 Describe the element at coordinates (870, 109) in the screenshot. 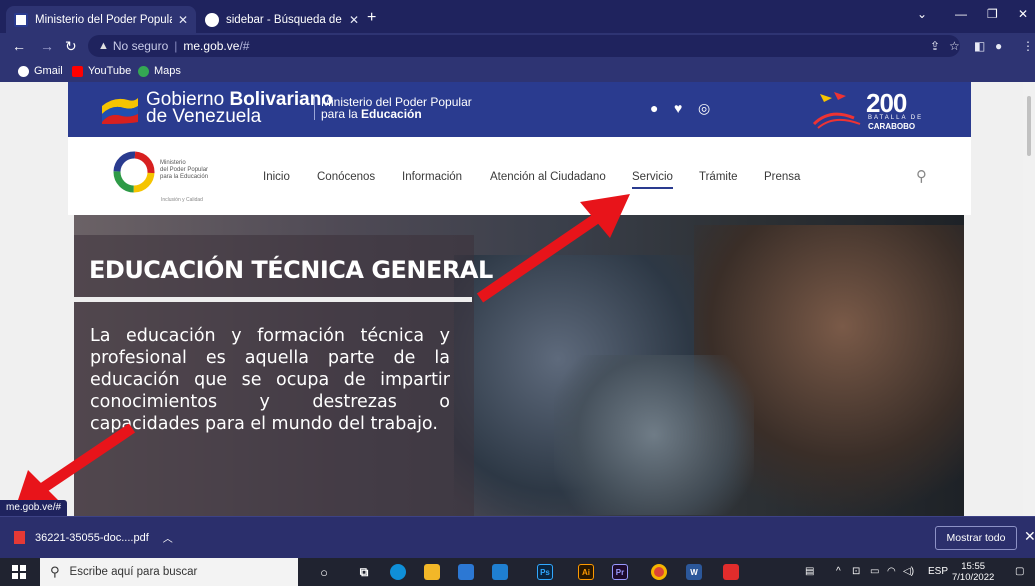

I see `bicentennial-logo: 200 BATALLA DE CARABOBO` at that location.